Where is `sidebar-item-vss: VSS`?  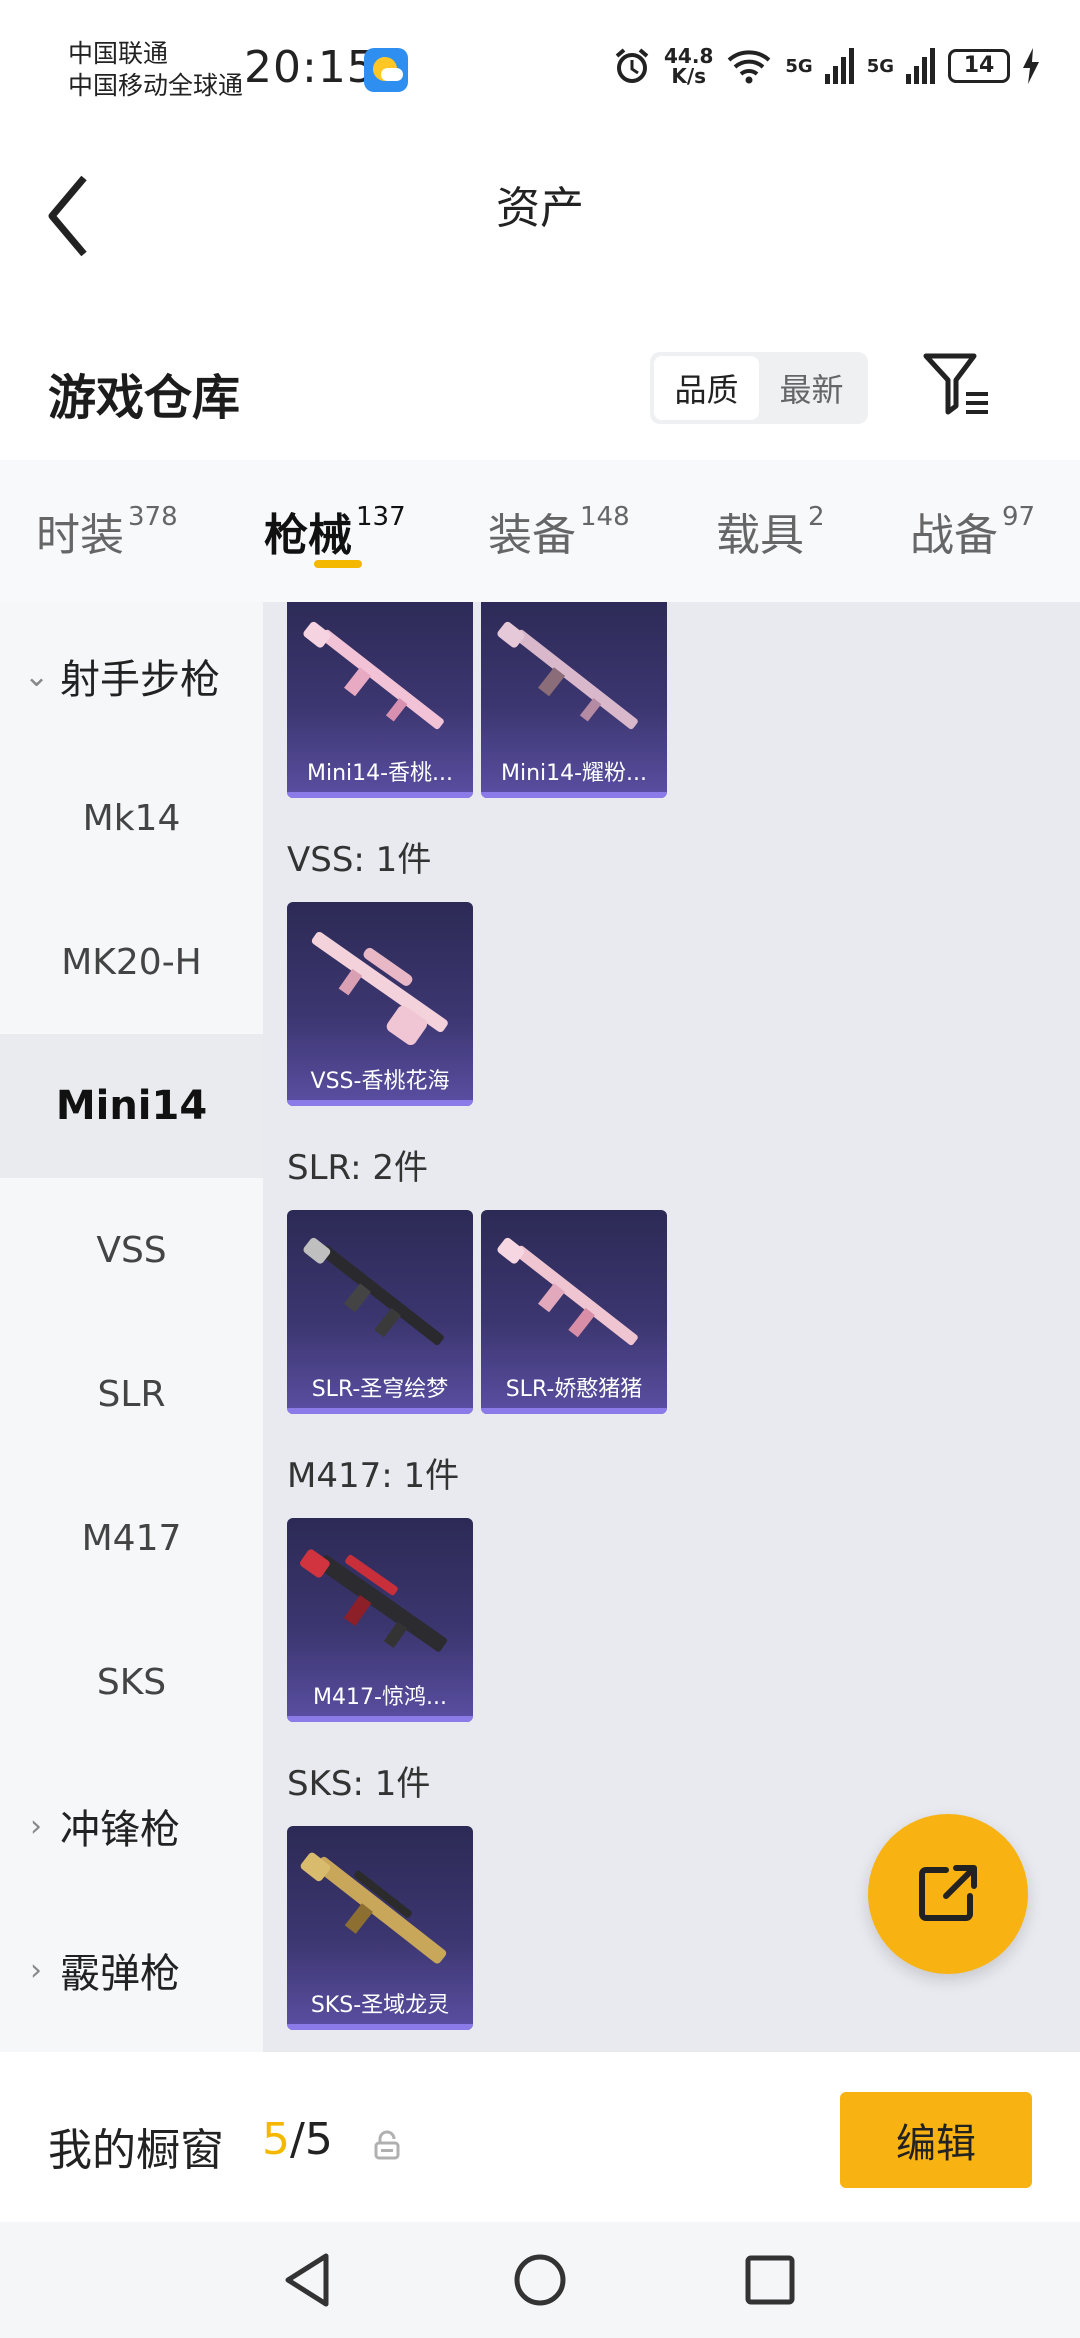
sidebar-item-vss: VSS is located at coordinates (131, 1250).